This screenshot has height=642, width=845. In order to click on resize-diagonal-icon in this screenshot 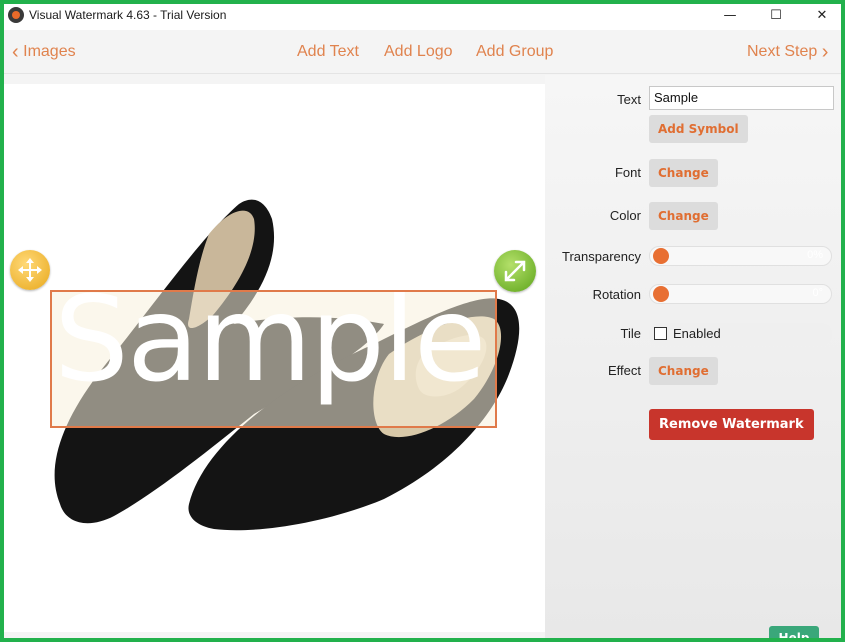, I will do `click(515, 271)`.